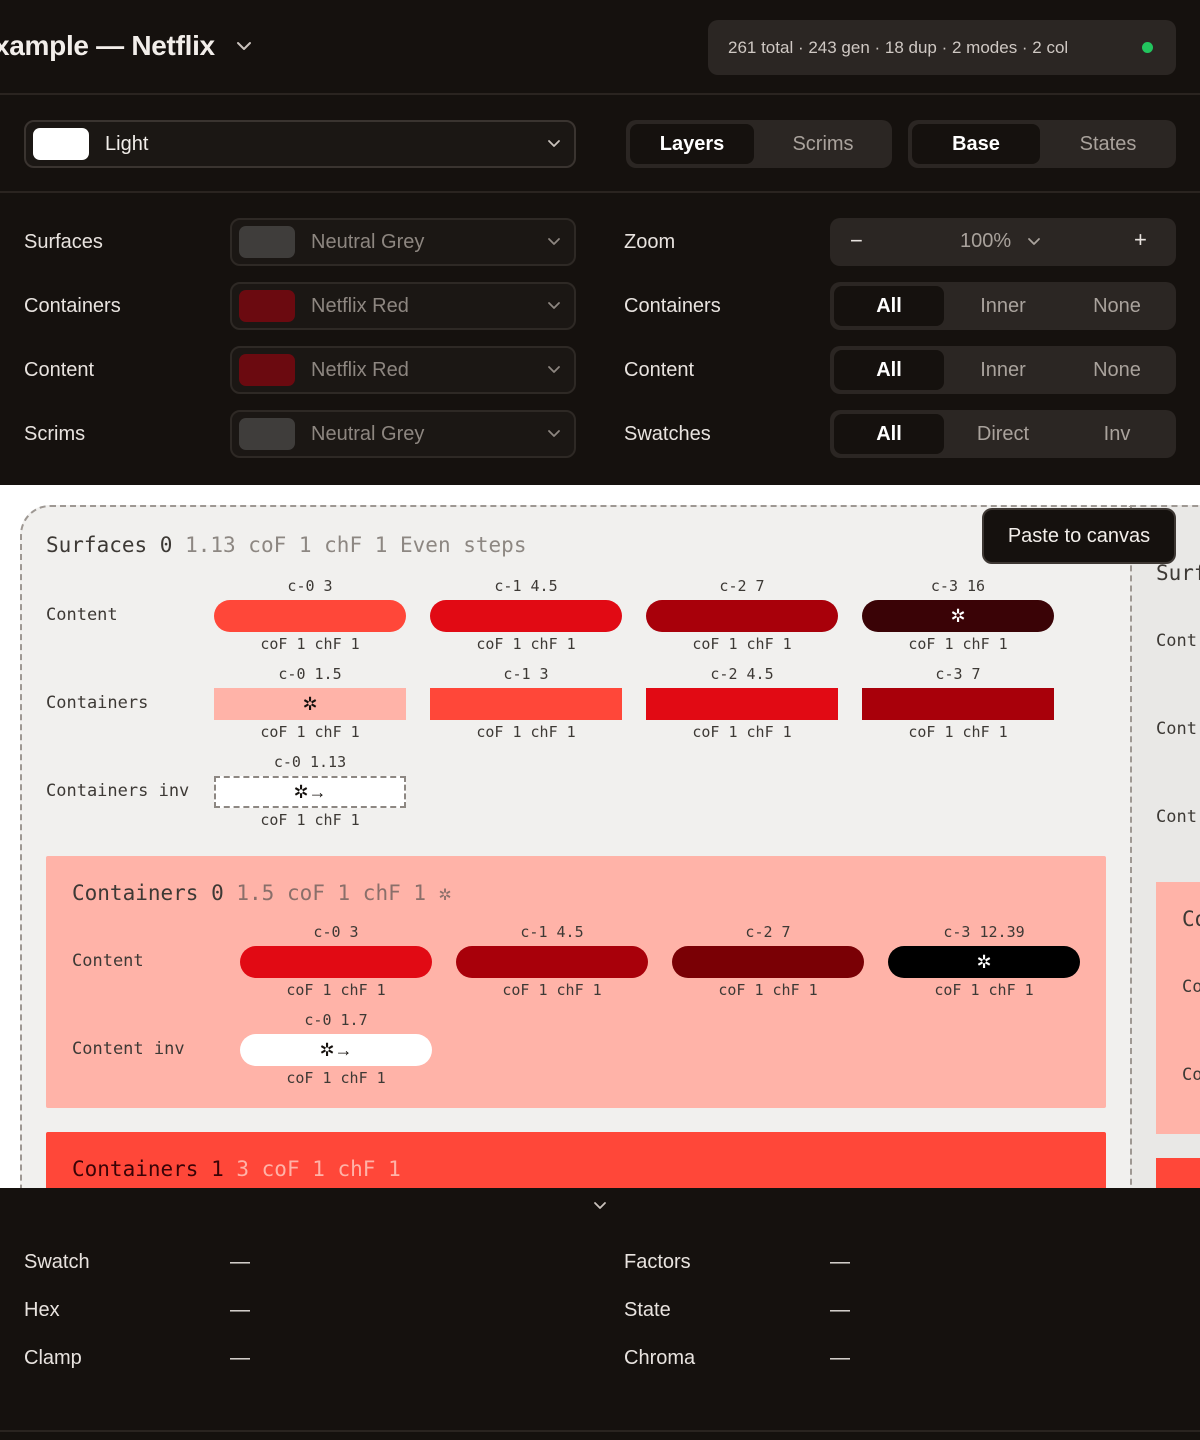 Image resolution: width=1200 pixels, height=1440 pixels. What do you see at coordinates (984, 932) in the screenshot?
I see `swatch-step-label: c-3 12.39` at bounding box center [984, 932].